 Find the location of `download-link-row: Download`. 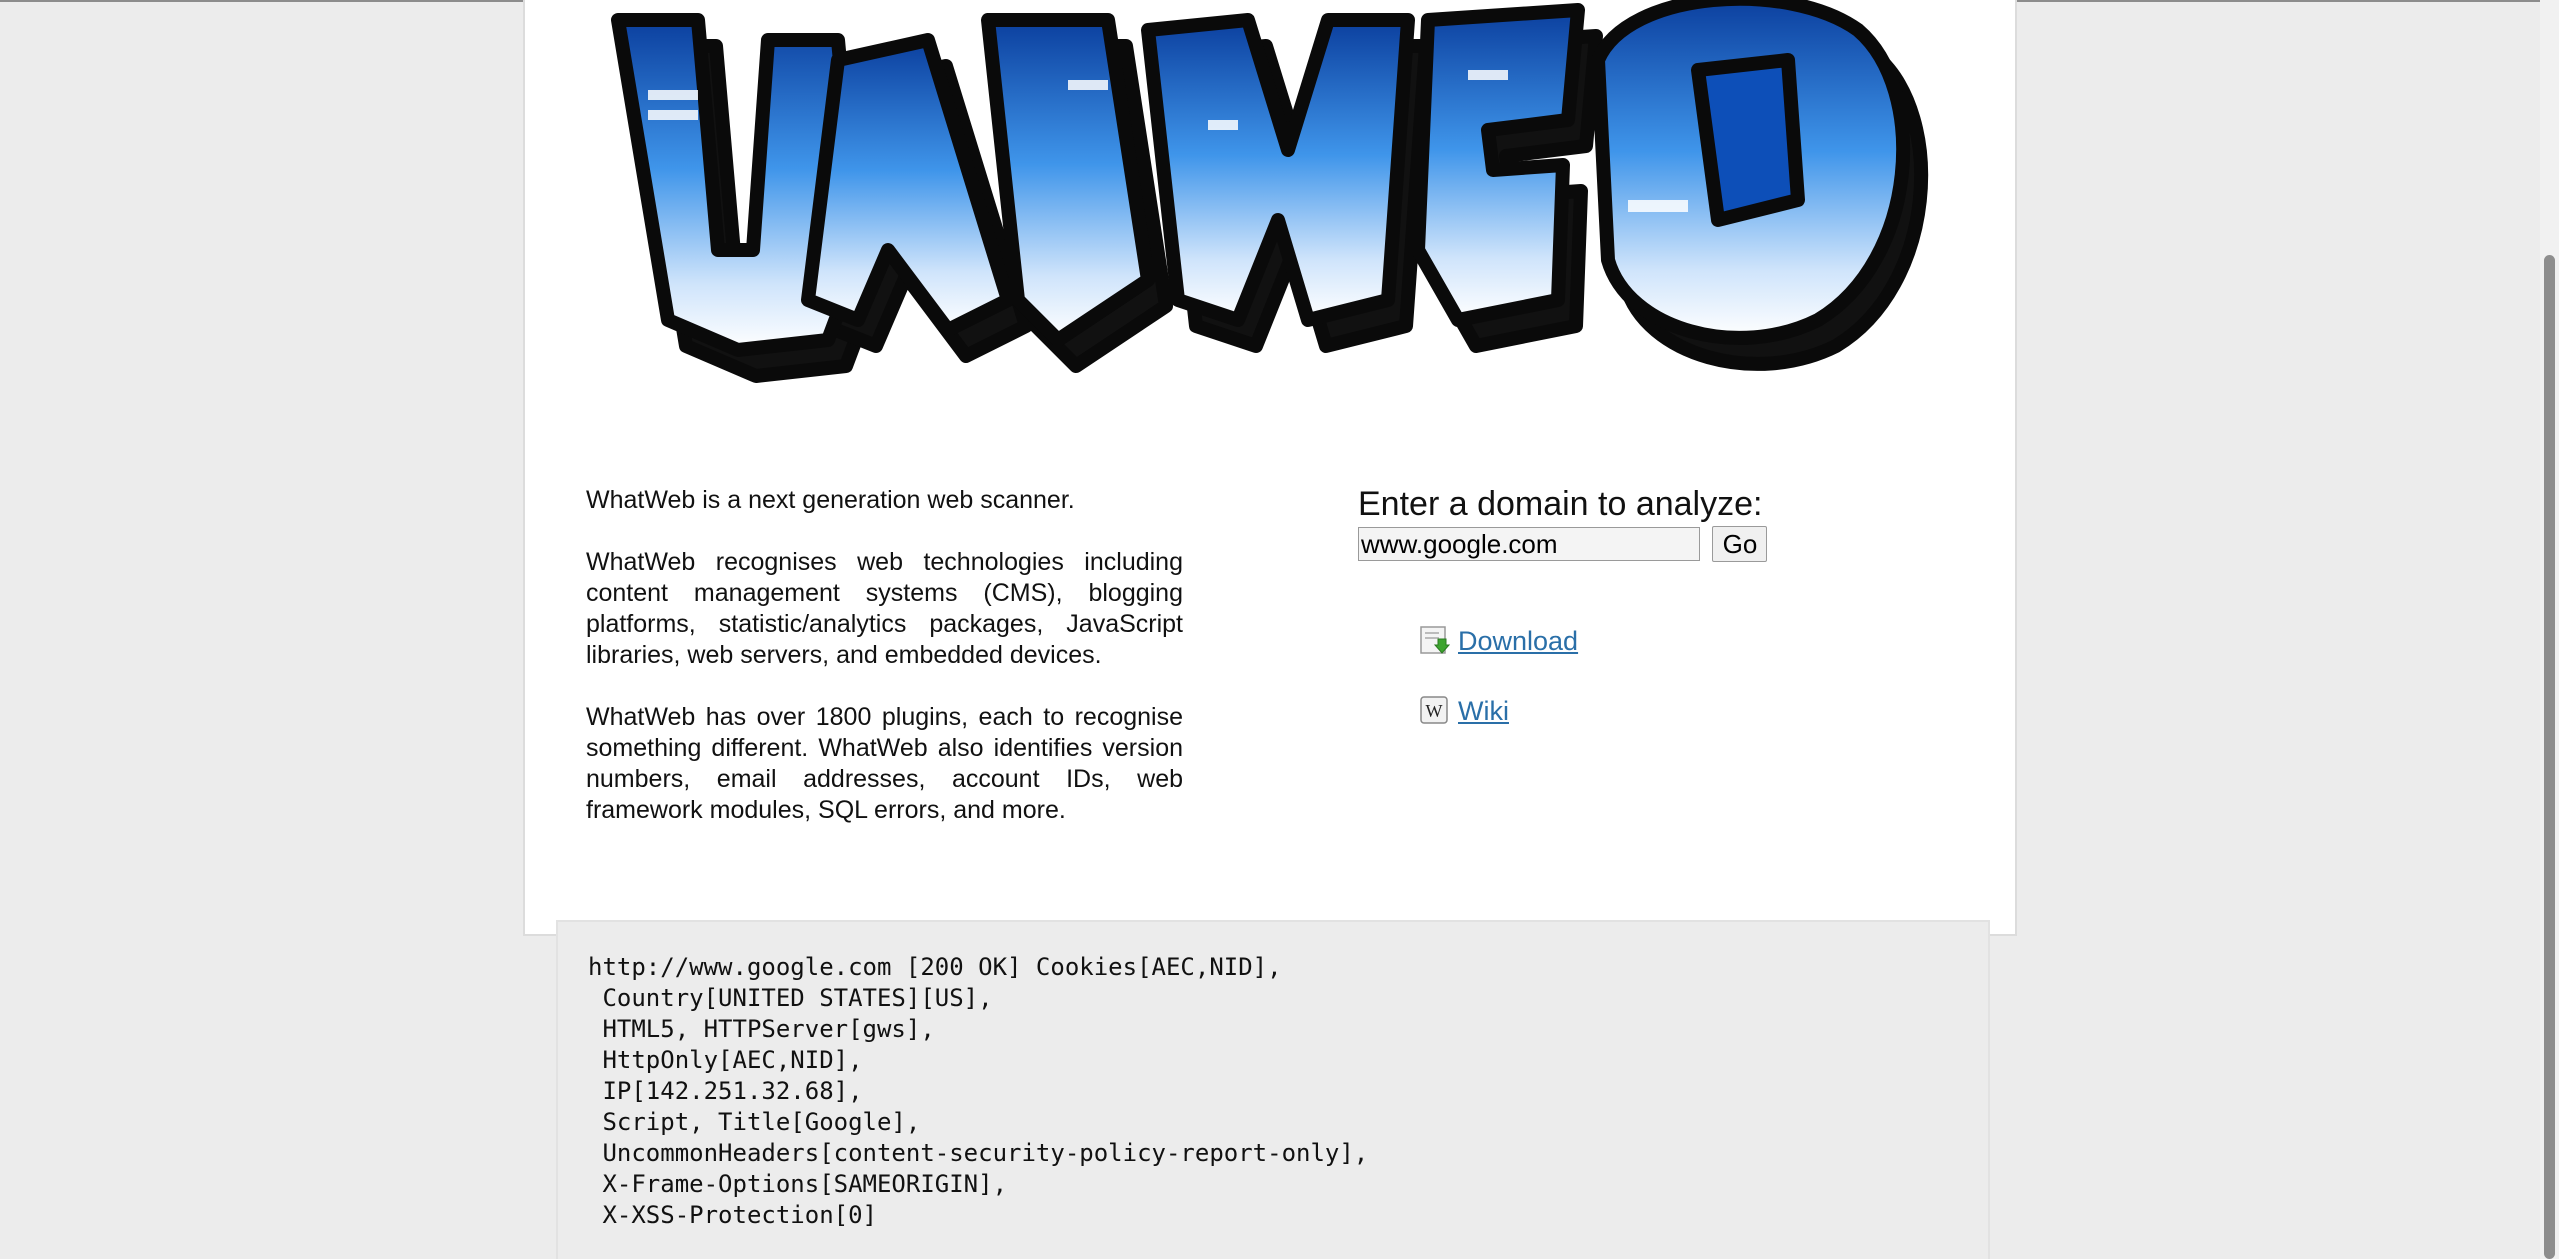

download-link-row: Download is located at coordinates (1499, 641).